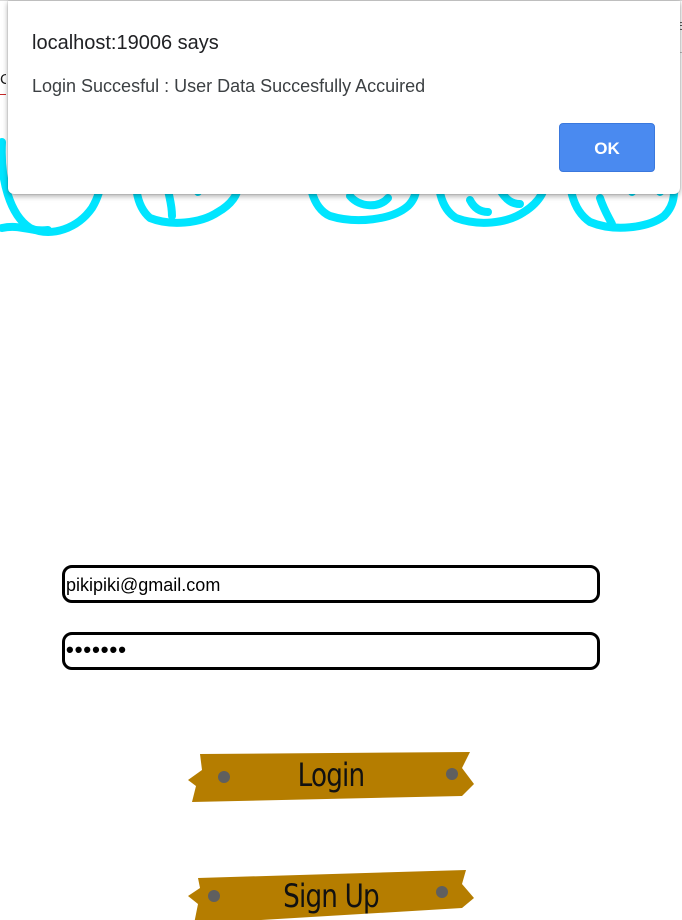 The image size is (682, 920). What do you see at coordinates (607, 147) in the screenshot?
I see `ok-button: OK` at bounding box center [607, 147].